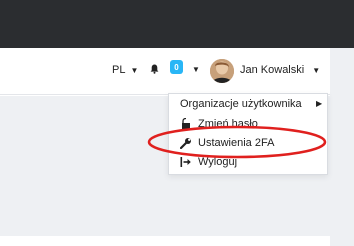 Image resolution: width=354 pixels, height=246 pixels. Describe the element at coordinates (342, 24) in the screenshot. I see `top-bar-edge` at that location.